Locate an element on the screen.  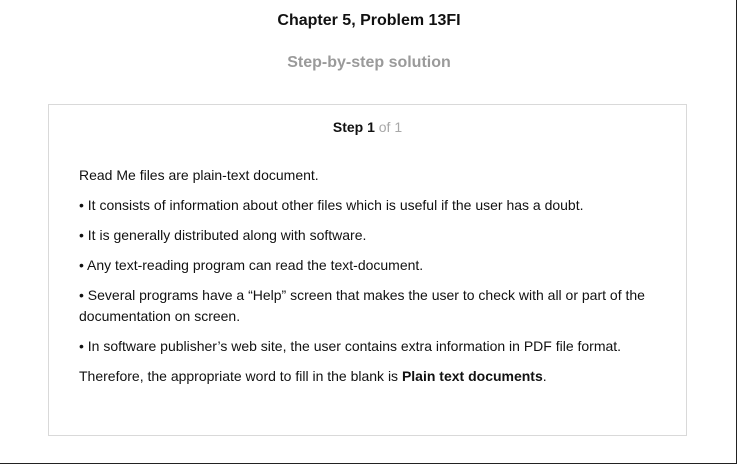
conclusion-answer: Plain text documents is located at coordinates (472, 376).